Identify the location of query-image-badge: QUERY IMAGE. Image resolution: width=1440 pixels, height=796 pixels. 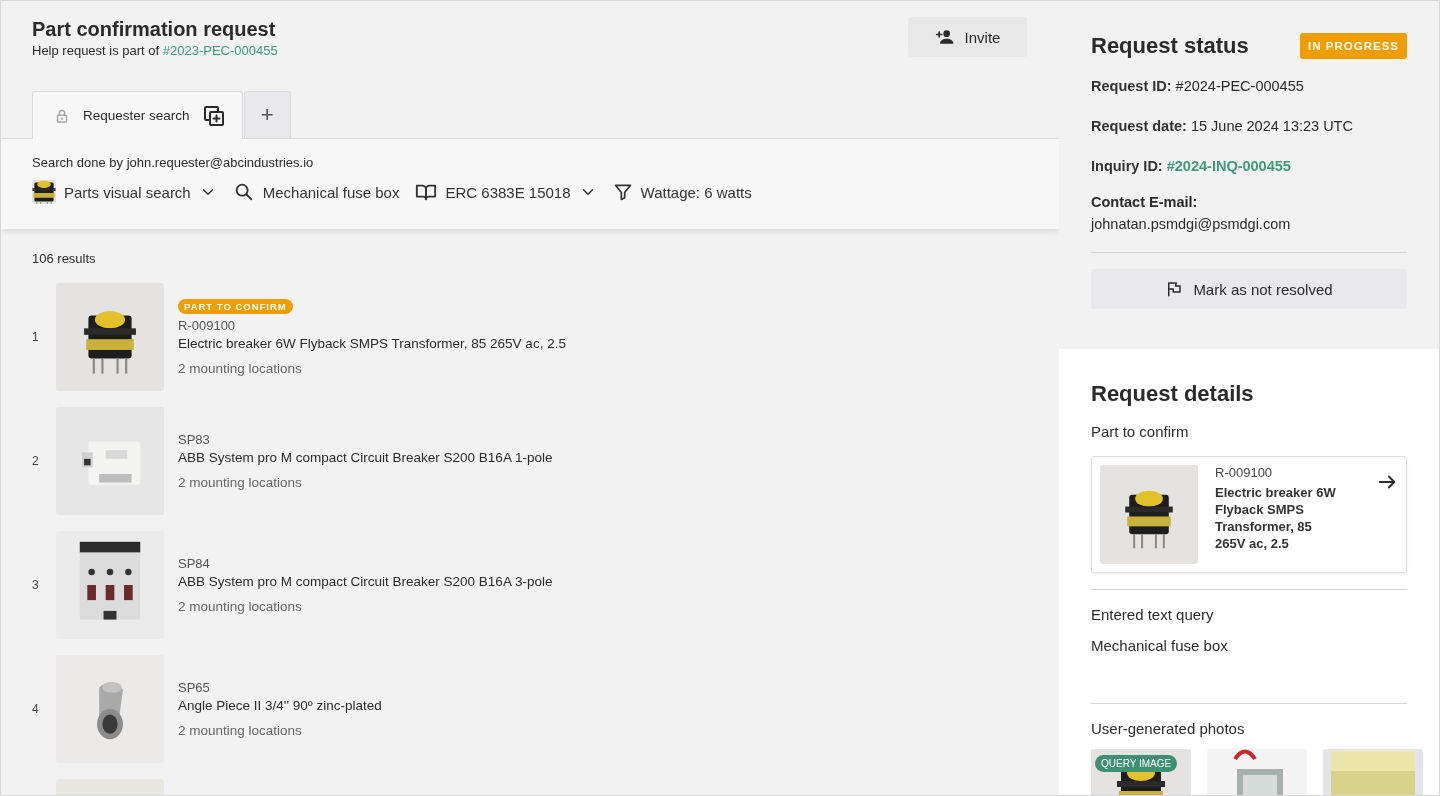
(1136, 763).